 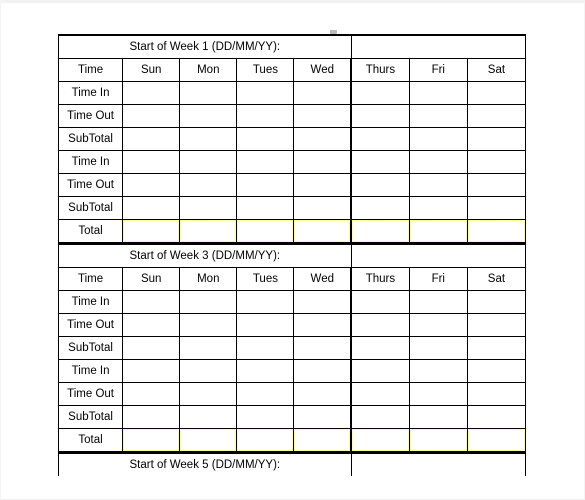 What do you see at coordinates (438, 464) in the screenshot?
I see `week-5-date-input` at bounding box center [438, 464].